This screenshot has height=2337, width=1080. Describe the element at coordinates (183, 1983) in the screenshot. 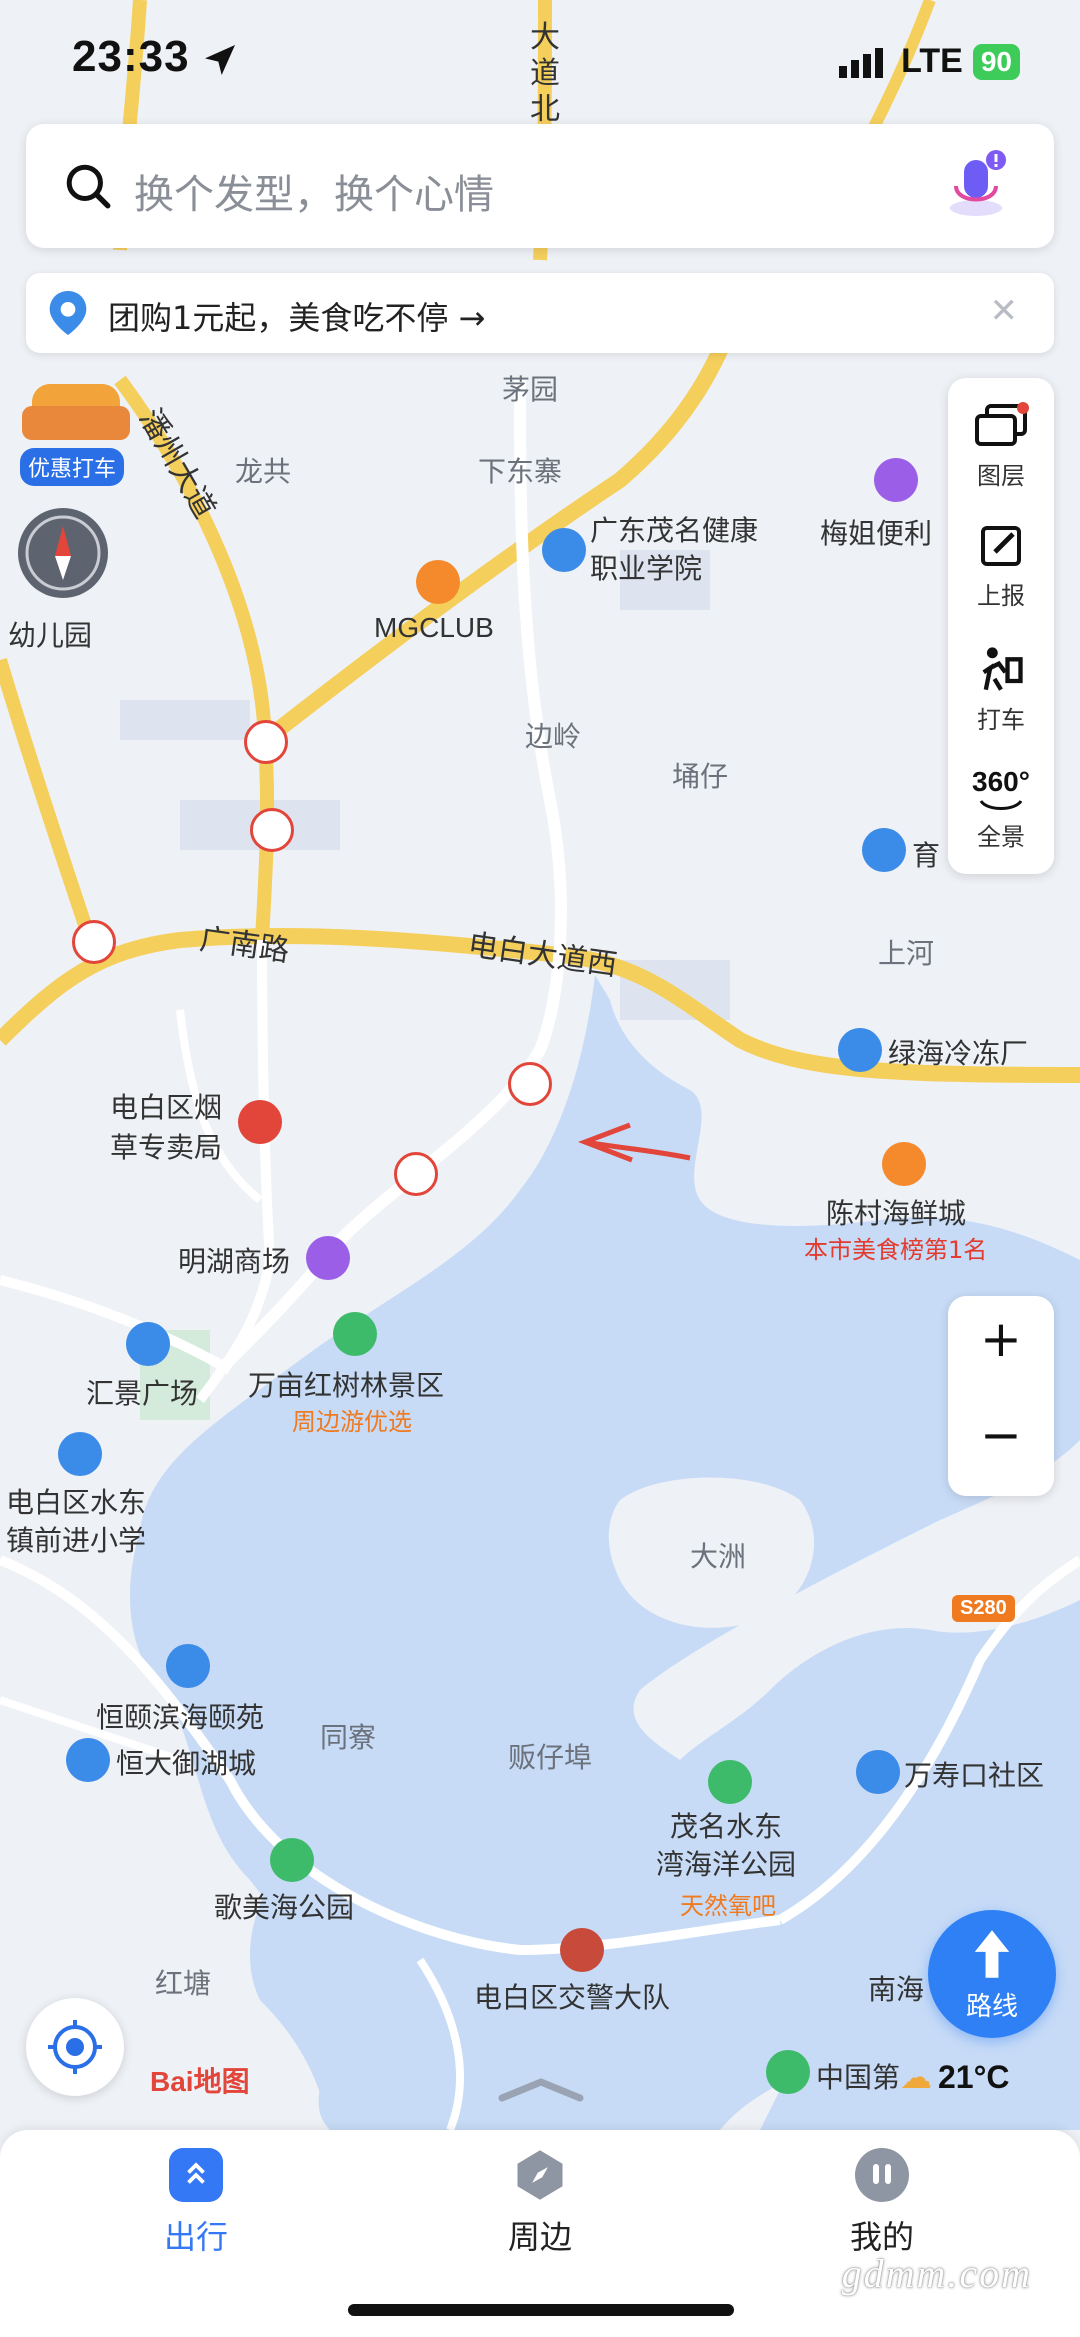

I see `place-label: 红塘` at that location.